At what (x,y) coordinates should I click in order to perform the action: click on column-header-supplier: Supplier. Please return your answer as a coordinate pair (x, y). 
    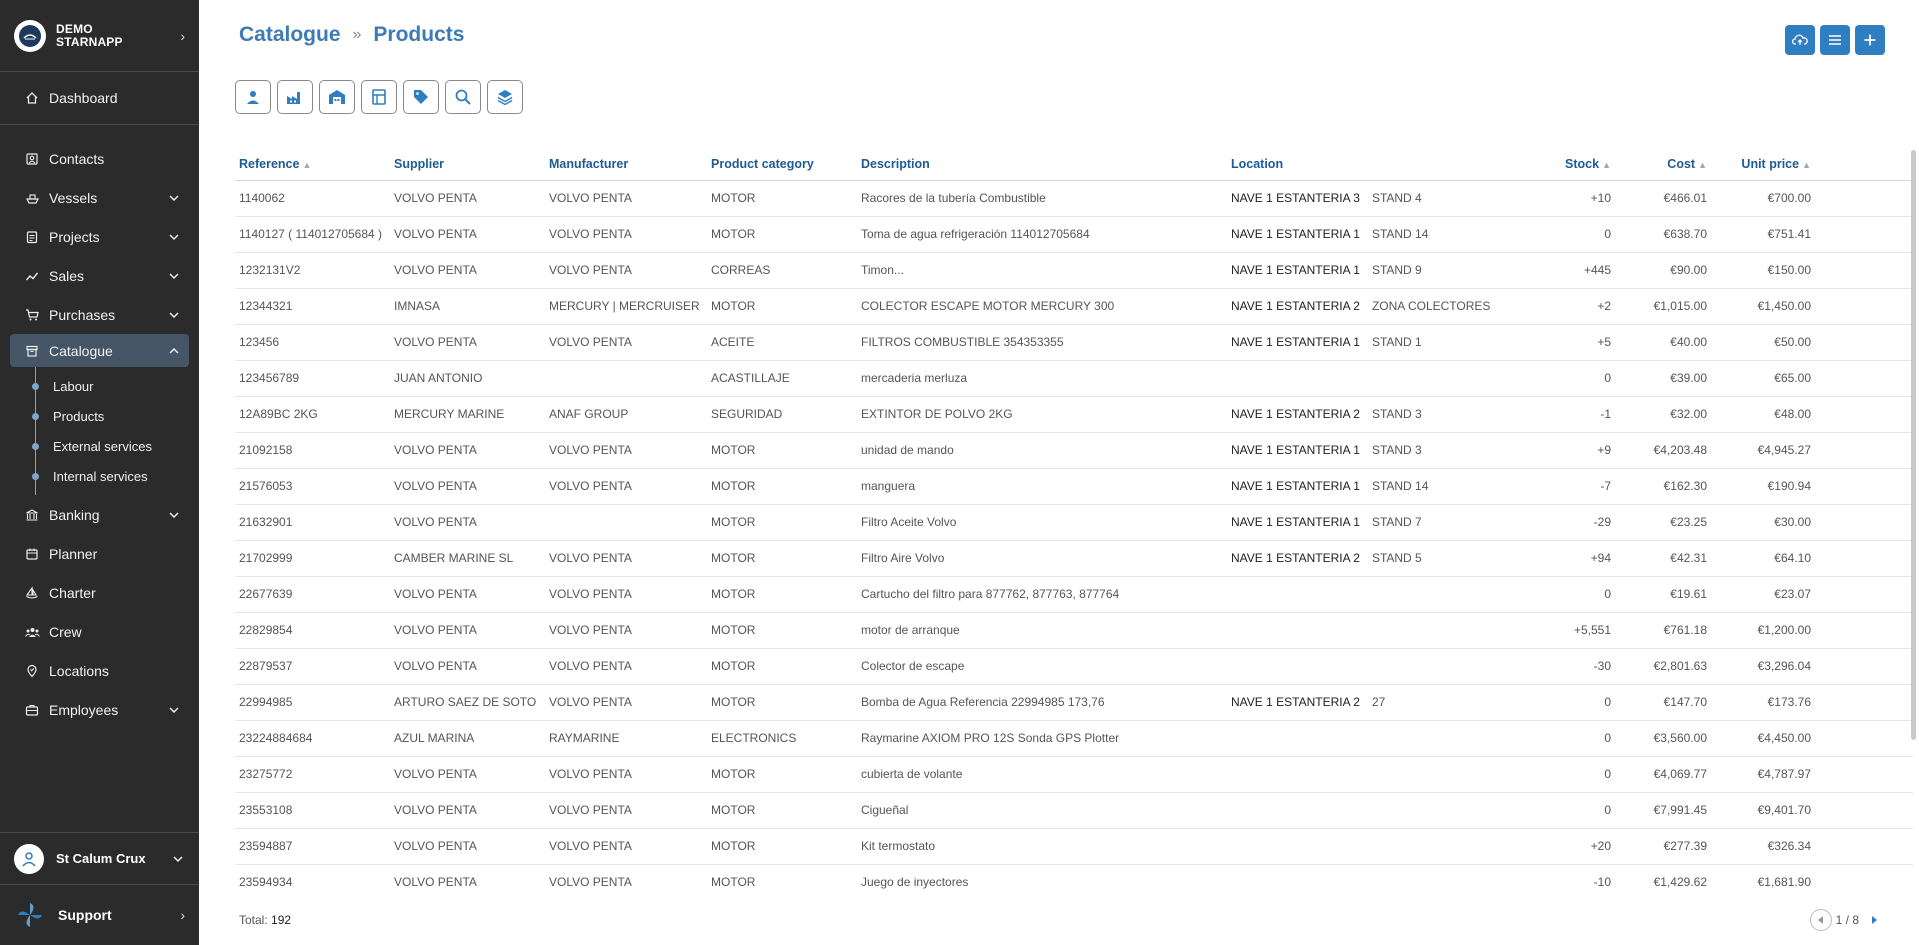
    Looking at the image, I should click on (467, 164).